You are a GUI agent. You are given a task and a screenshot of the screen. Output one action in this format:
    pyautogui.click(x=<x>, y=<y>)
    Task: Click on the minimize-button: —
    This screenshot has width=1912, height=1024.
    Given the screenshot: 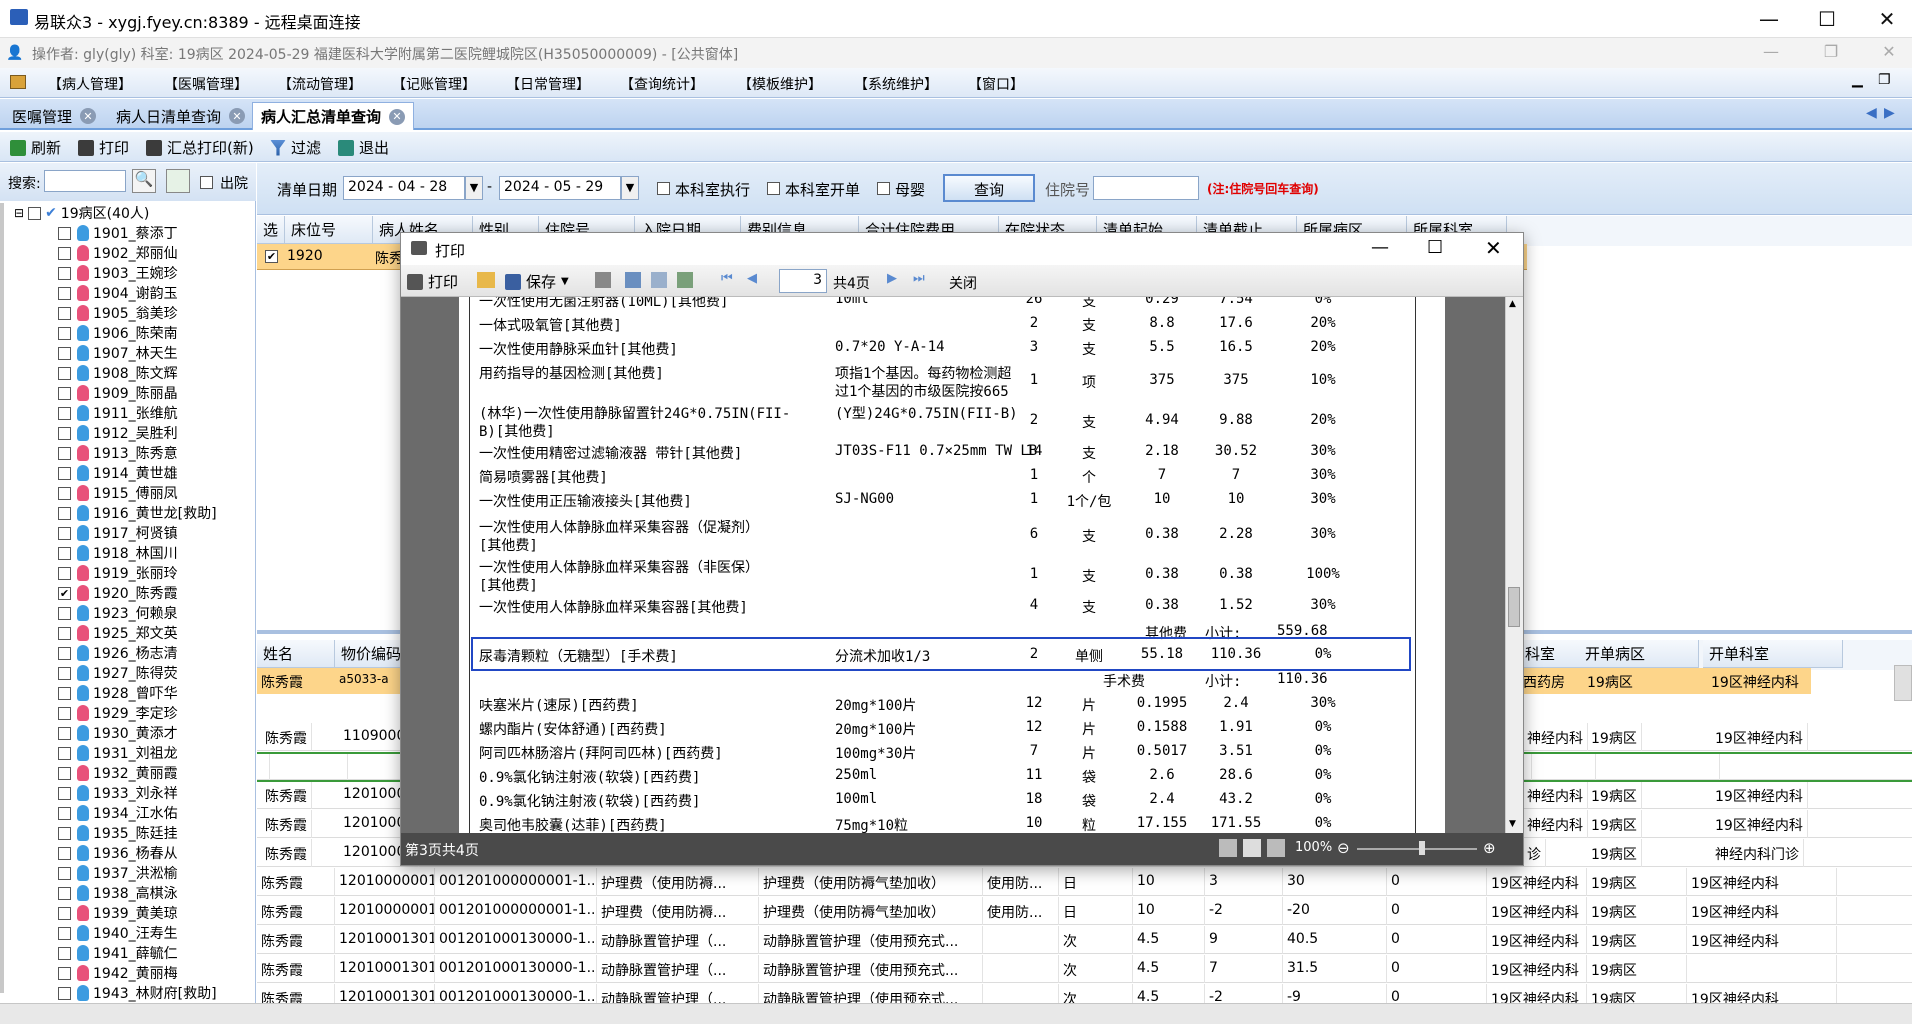 What is the action you would take?
    pyautogui.click(x=1769, y=19)
    